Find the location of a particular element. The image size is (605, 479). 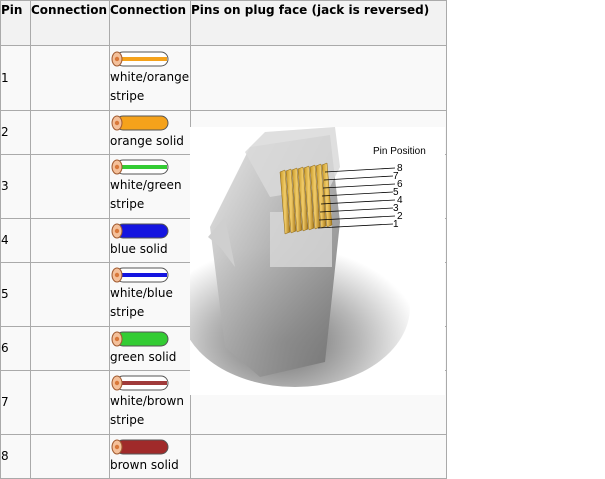

wire-cell: white/green stripe is located at coordinates (150, 186).